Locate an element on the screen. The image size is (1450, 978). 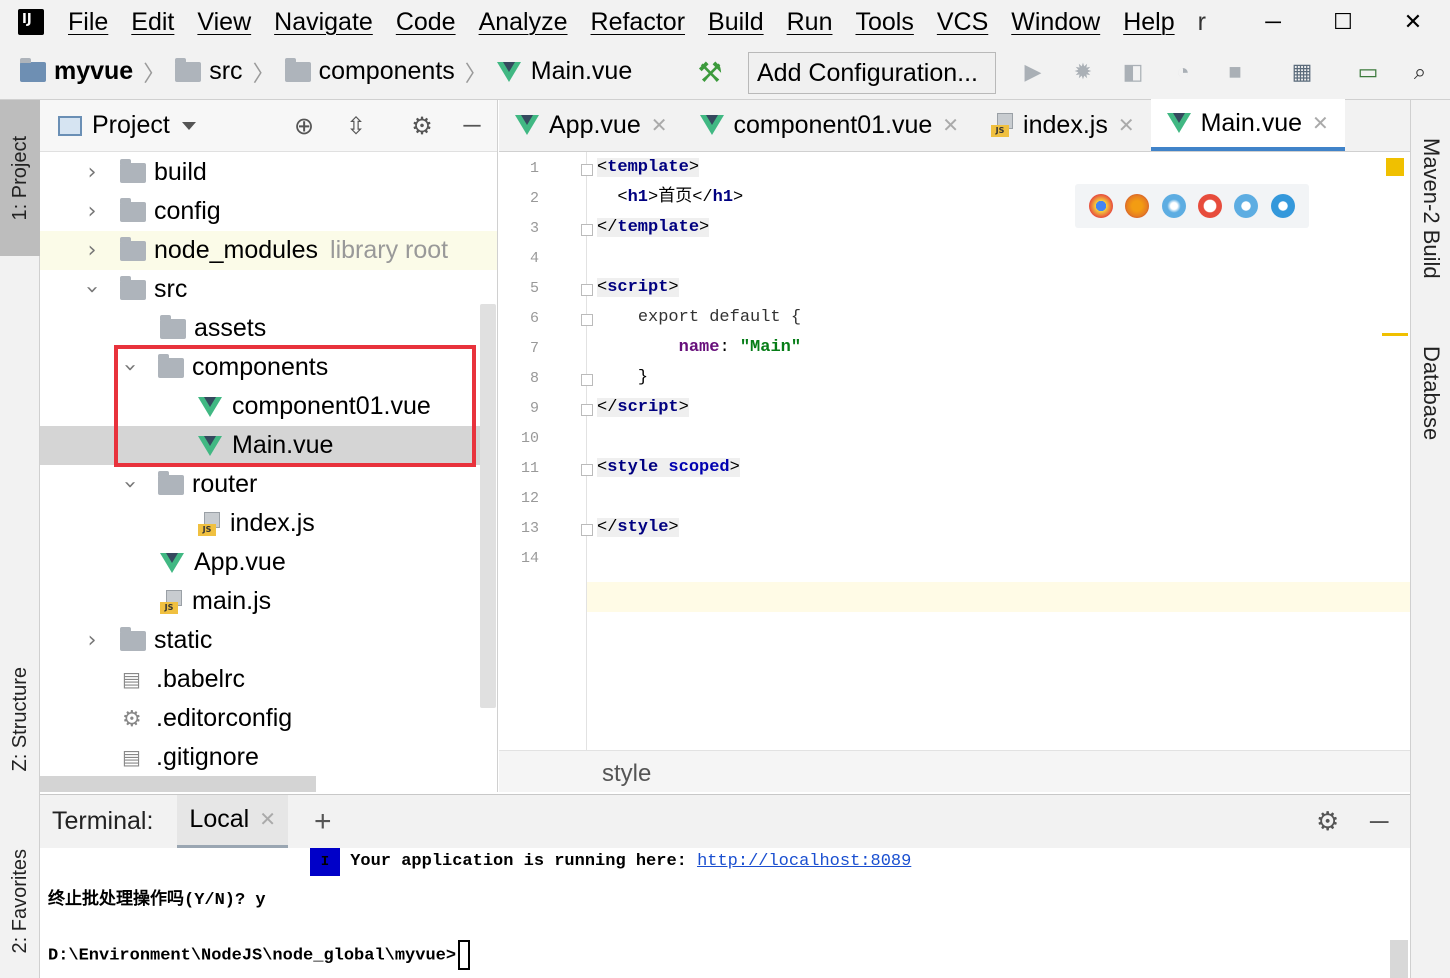
run-anything-icon: ▭ is located at coordinates (1368, 72).